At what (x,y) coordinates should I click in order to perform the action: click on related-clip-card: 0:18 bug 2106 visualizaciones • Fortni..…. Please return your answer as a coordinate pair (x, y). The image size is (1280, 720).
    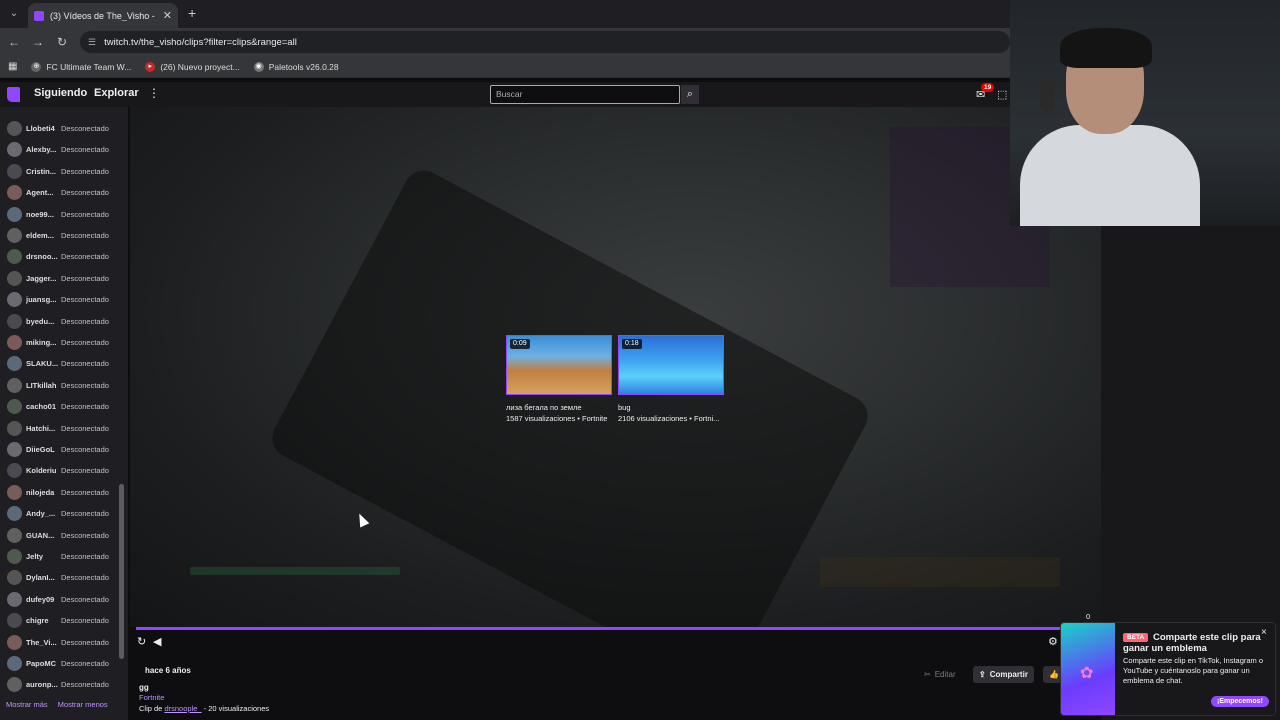
    Looking at the image, I should click on (671, 379).